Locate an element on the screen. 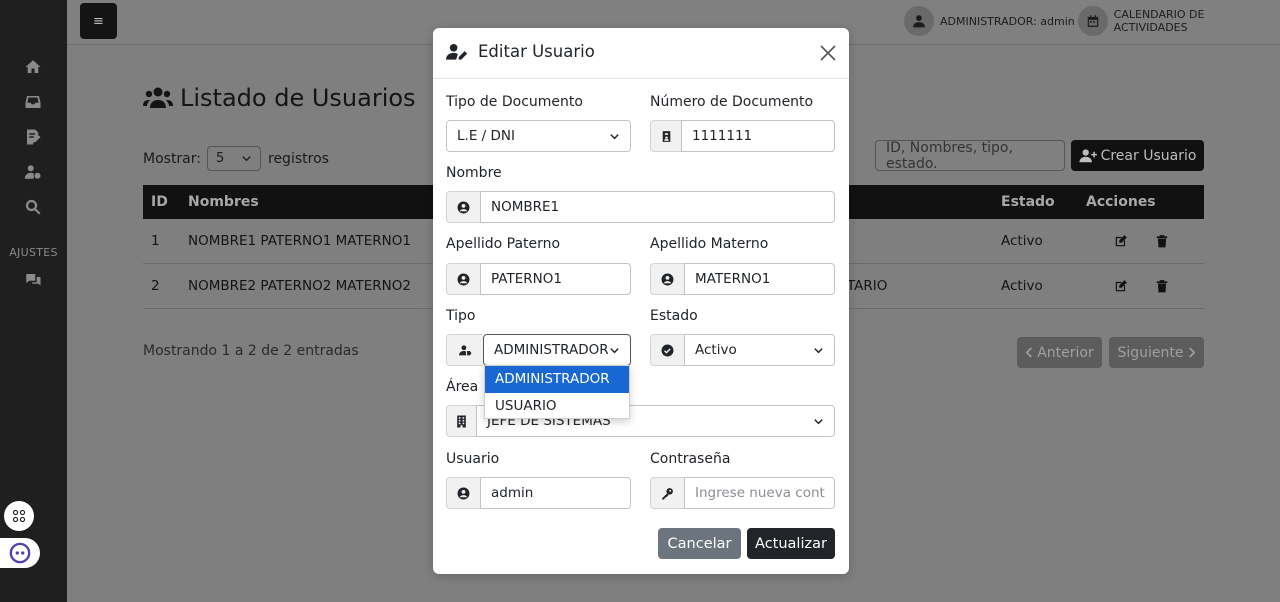  users-icon is located at coordinates (158, 97).